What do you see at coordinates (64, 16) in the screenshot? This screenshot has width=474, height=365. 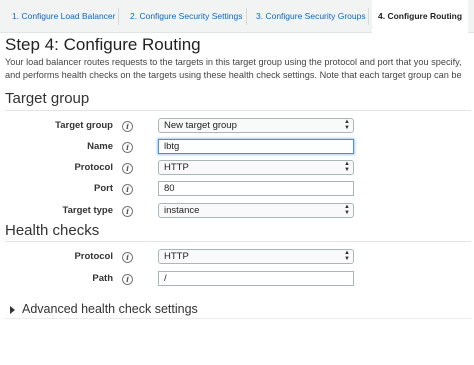 I see `tab-configure-load-balancer: 1. Configure Load Balancer` at bounding box center [64, 16].